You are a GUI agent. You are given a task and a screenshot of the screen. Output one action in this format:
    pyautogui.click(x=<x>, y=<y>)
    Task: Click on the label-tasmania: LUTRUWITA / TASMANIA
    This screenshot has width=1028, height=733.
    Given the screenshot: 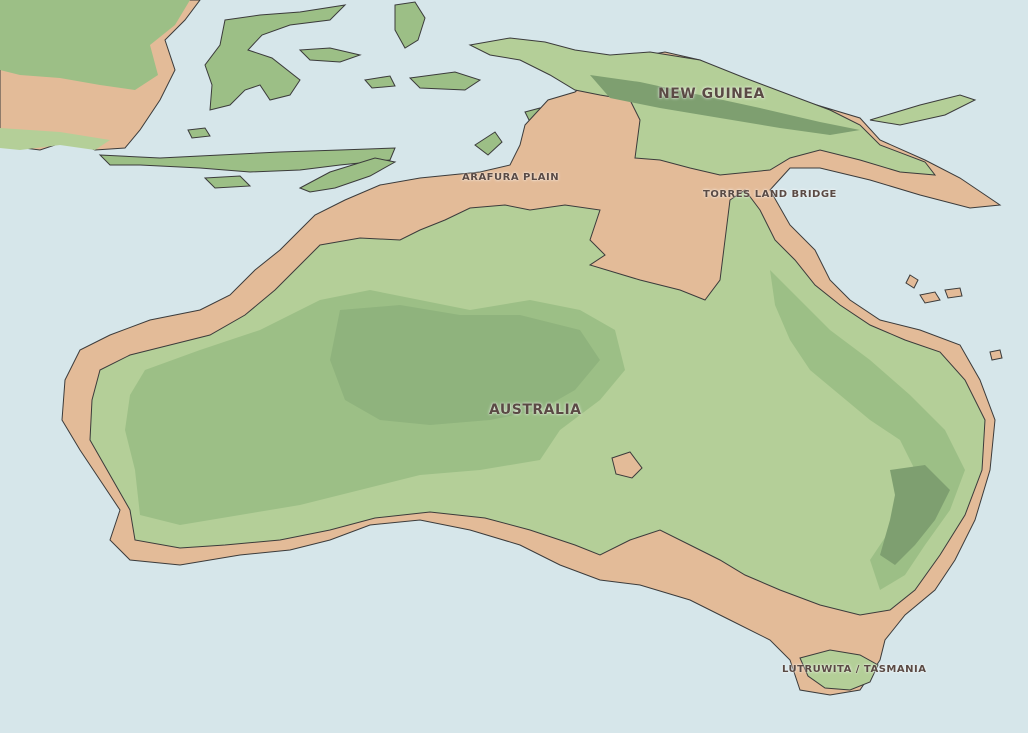 What is the action you would take?
    pyautogui.click(x=854, y=669)
    